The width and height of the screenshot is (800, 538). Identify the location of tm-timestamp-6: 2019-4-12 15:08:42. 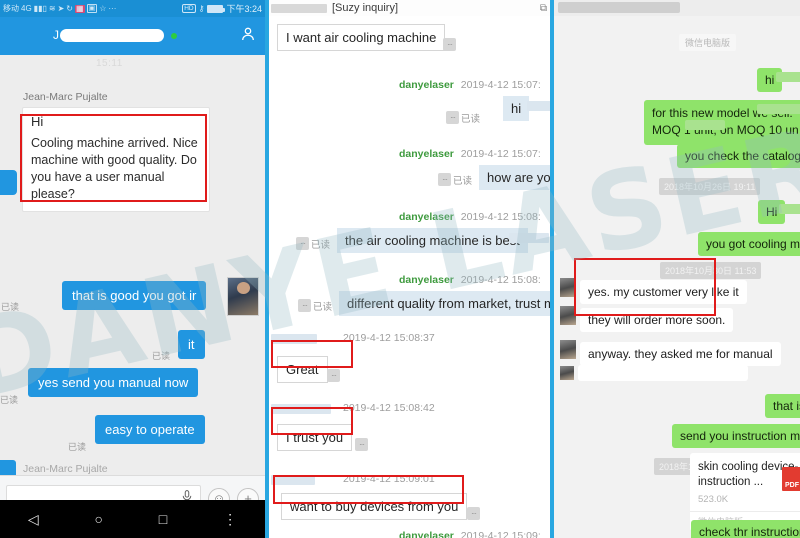
(389, 408).